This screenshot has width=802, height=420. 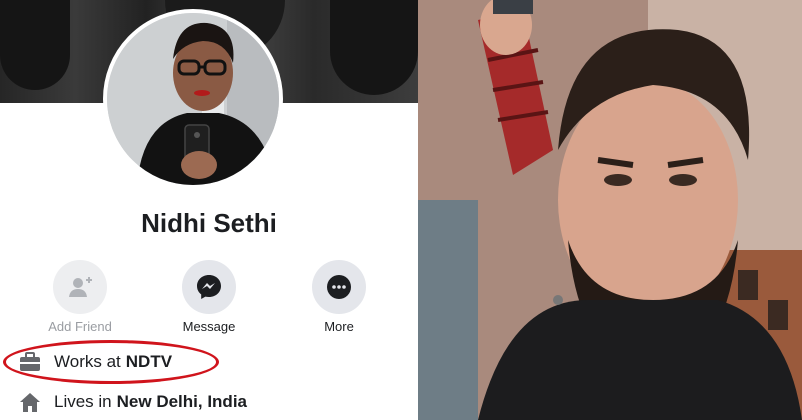 I want to click on messenger-icon-wrap, so click(x=209, y=287).